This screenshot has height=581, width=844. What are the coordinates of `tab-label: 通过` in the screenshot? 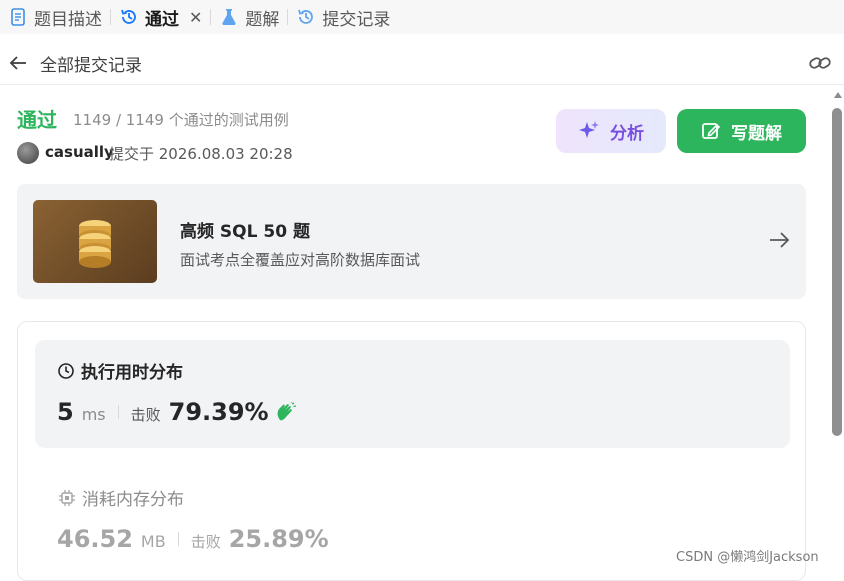 It's located at (162, 19).